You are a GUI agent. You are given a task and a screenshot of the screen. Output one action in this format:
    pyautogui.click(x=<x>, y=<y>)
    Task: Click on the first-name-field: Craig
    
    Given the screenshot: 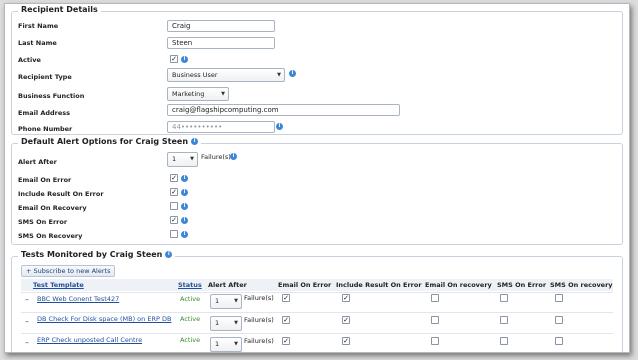 What is the action you would take?
    pyautogui.click(x=221, y=26)
    